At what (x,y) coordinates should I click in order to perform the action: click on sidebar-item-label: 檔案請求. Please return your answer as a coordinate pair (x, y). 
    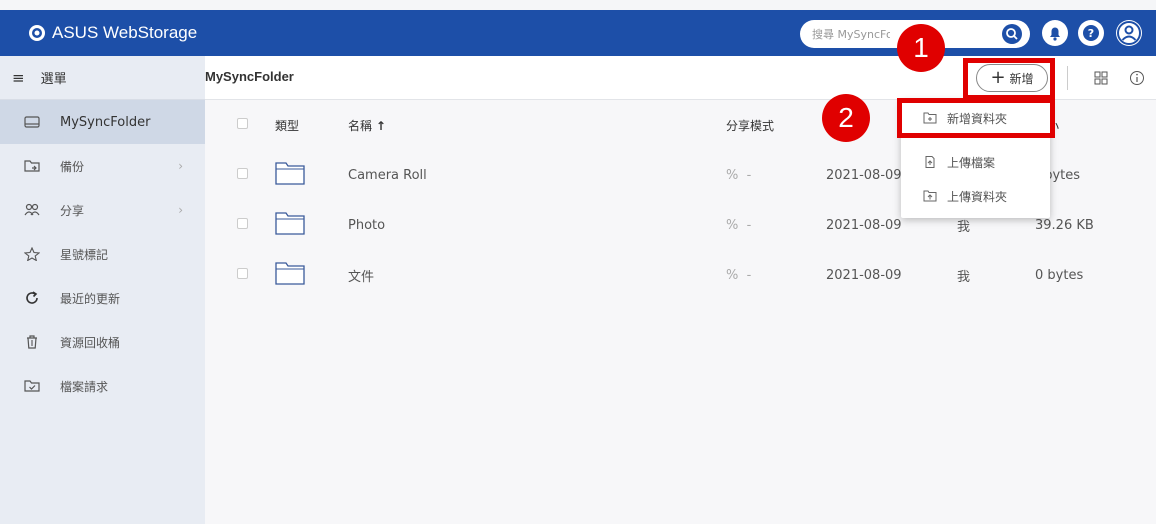
    Looking at the image, I should click on (84, 386).